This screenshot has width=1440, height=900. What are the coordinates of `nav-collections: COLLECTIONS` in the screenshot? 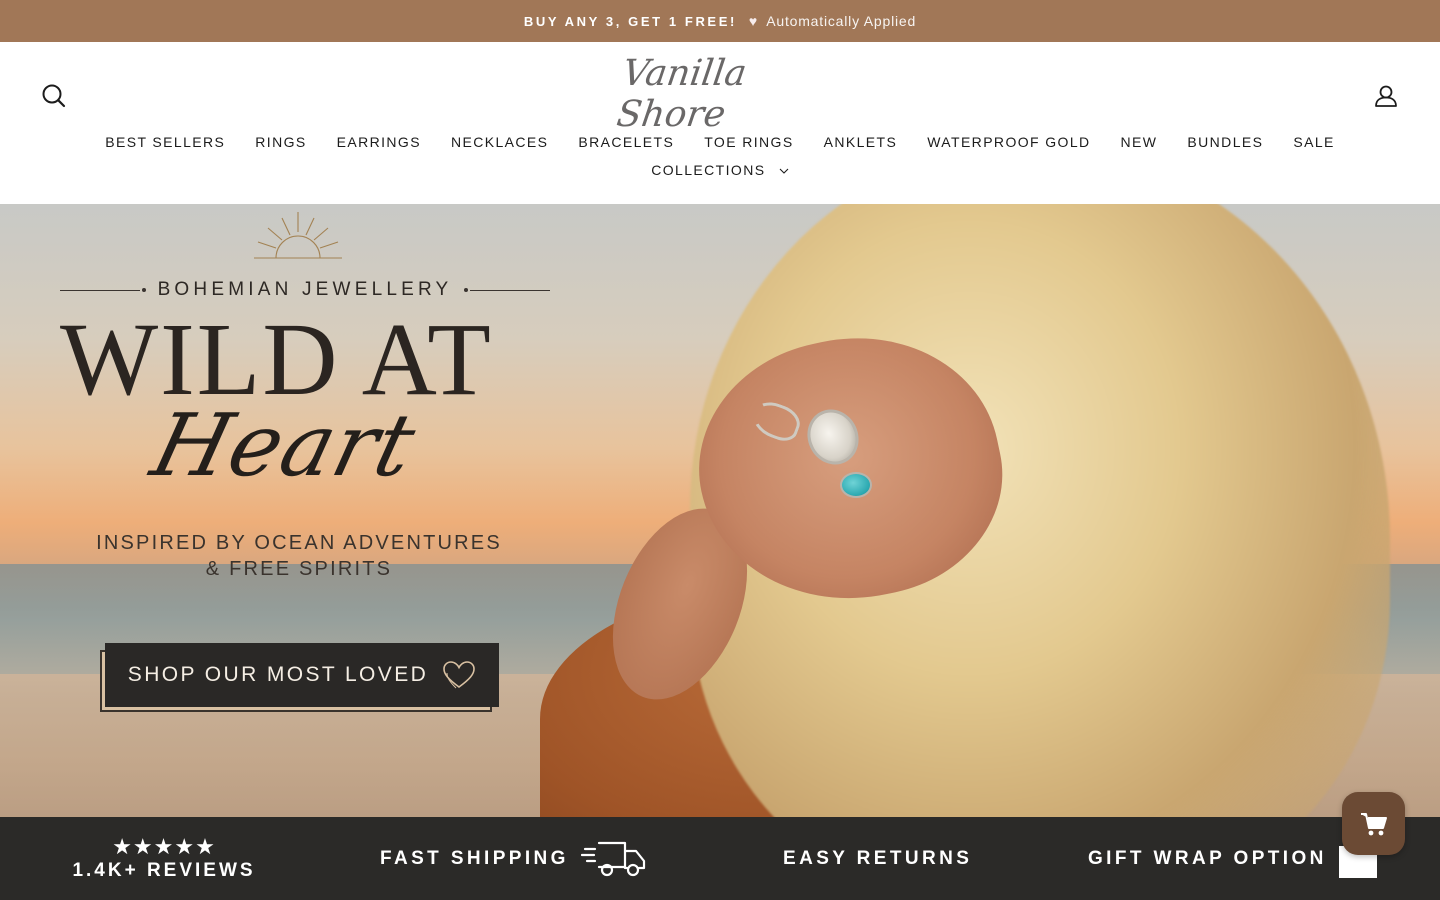 It's located at (720, 170).